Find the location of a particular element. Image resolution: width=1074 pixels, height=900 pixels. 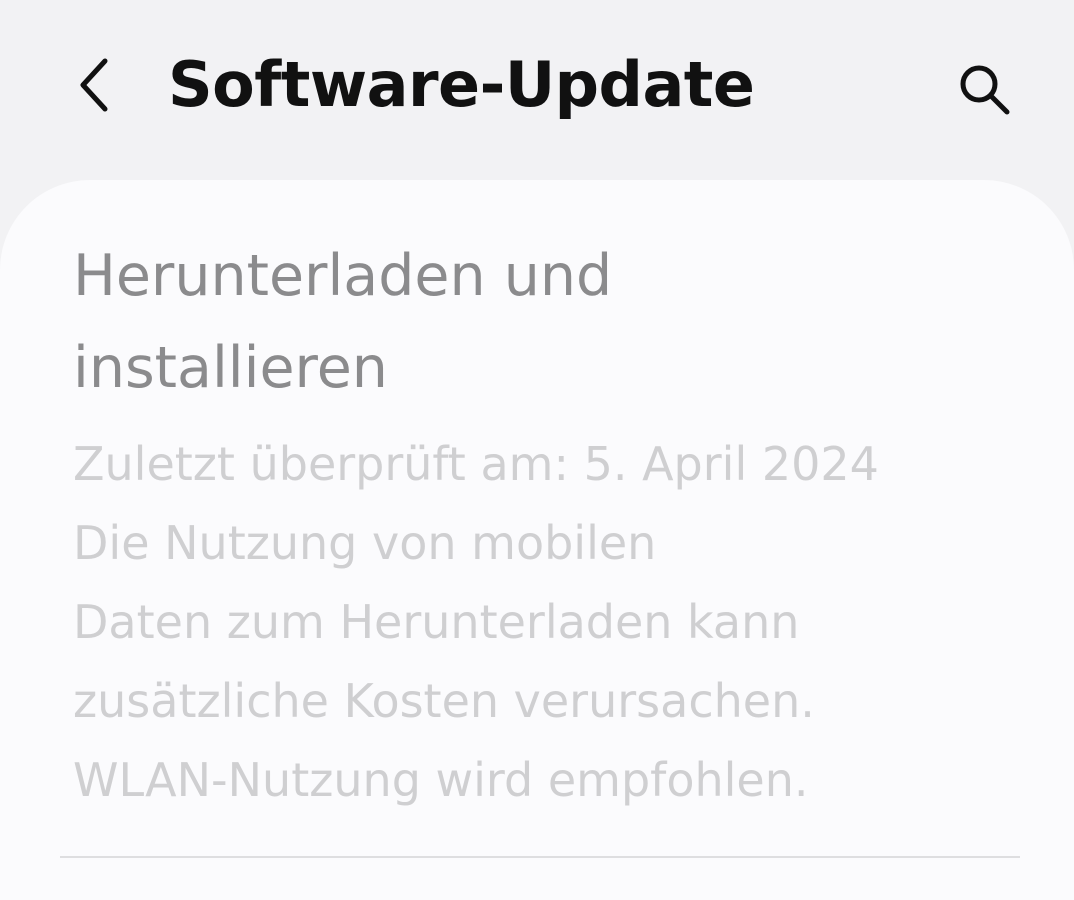

description-line: WLAN-Nutzung wird empfohlen. is located at coordinates (441, 780).